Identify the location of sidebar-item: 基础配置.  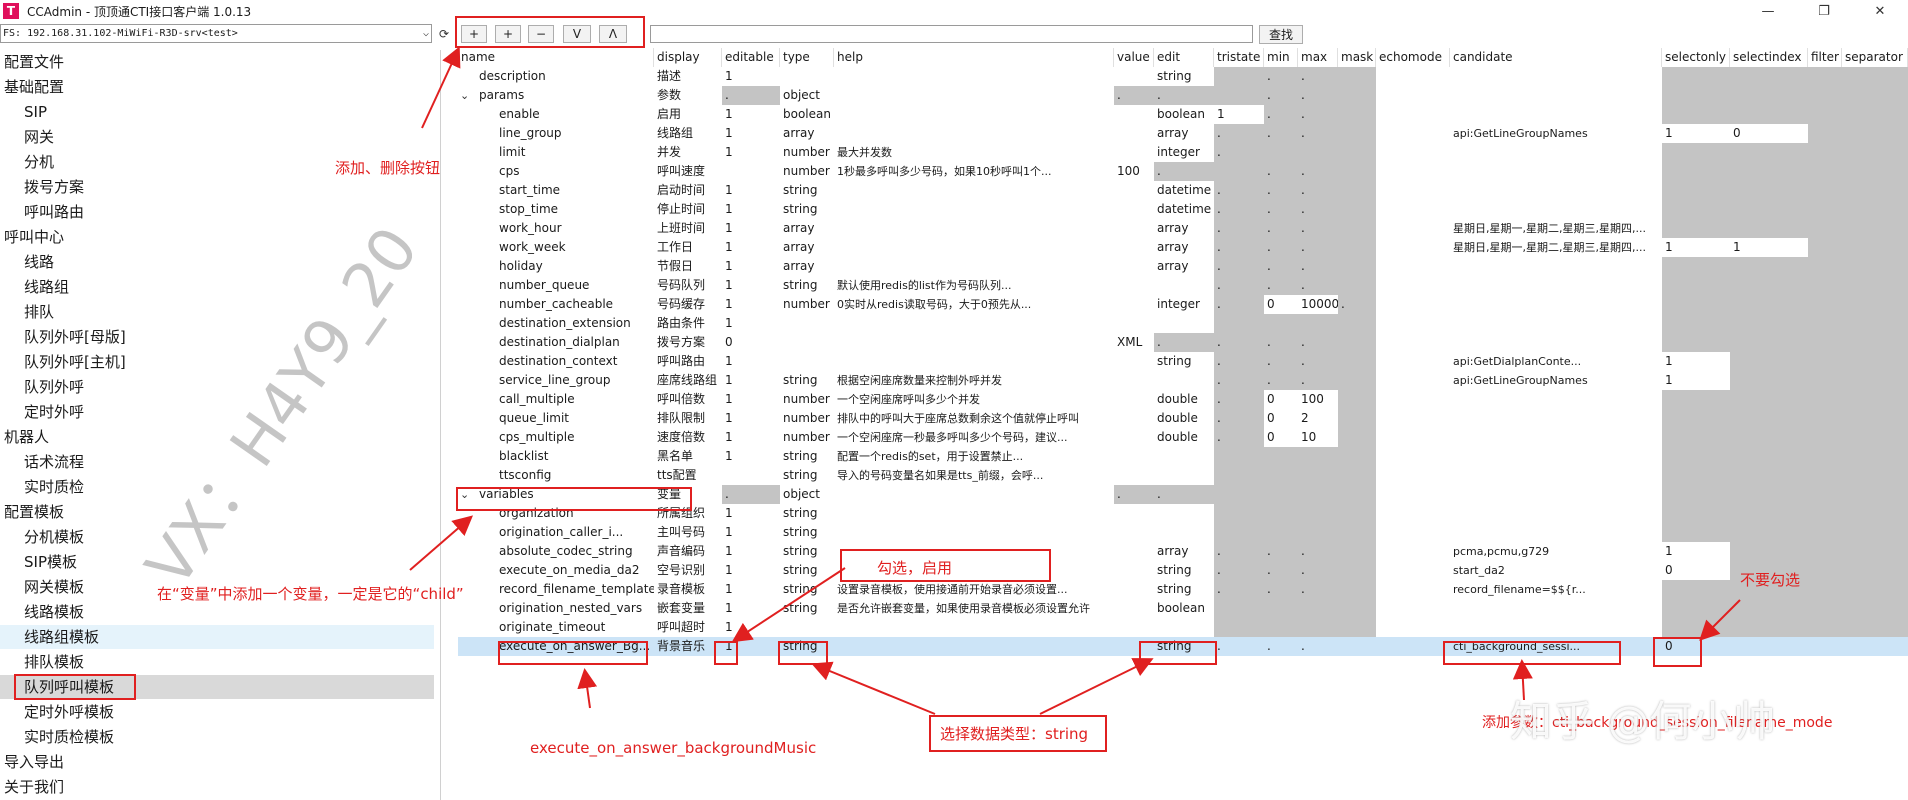
(217, 87).